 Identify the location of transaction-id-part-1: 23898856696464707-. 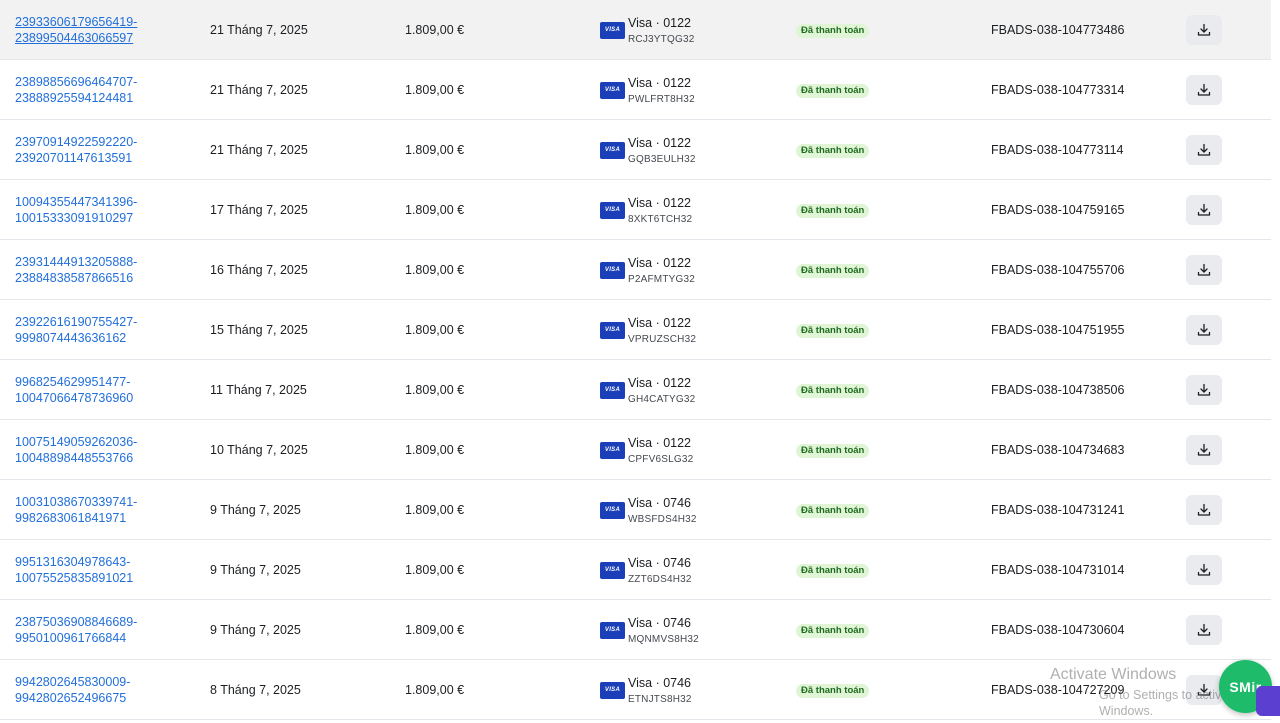
(105, 82).